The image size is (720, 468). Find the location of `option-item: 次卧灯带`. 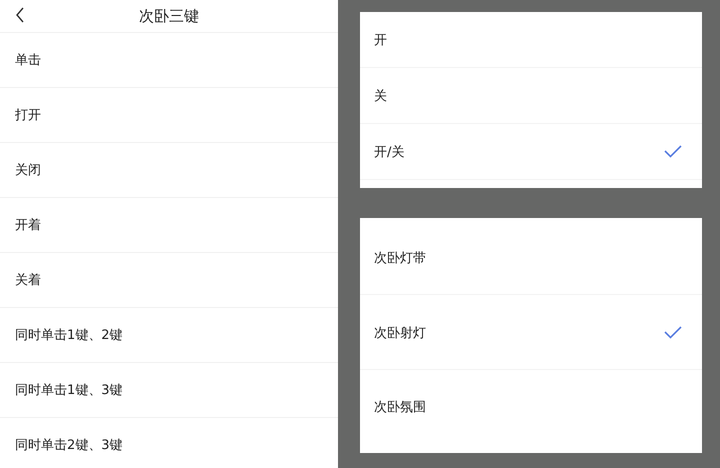

option-item: 次卧灯带 is located at coordinates (531, 258).